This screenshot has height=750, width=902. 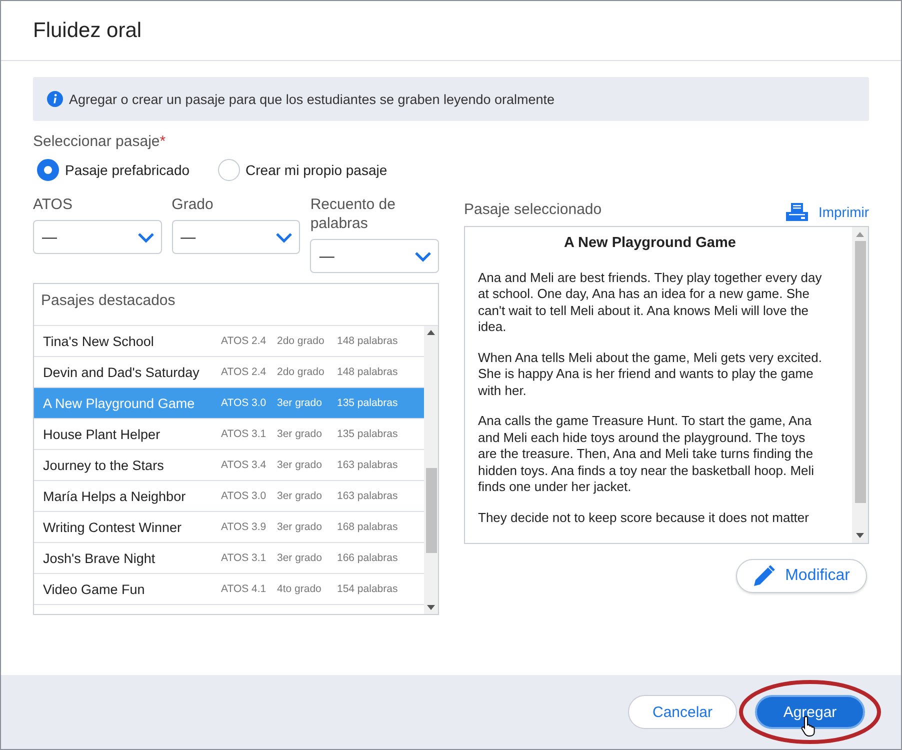 I want to click on passage-title: A New Playground Game, so click(x=119, y=403).